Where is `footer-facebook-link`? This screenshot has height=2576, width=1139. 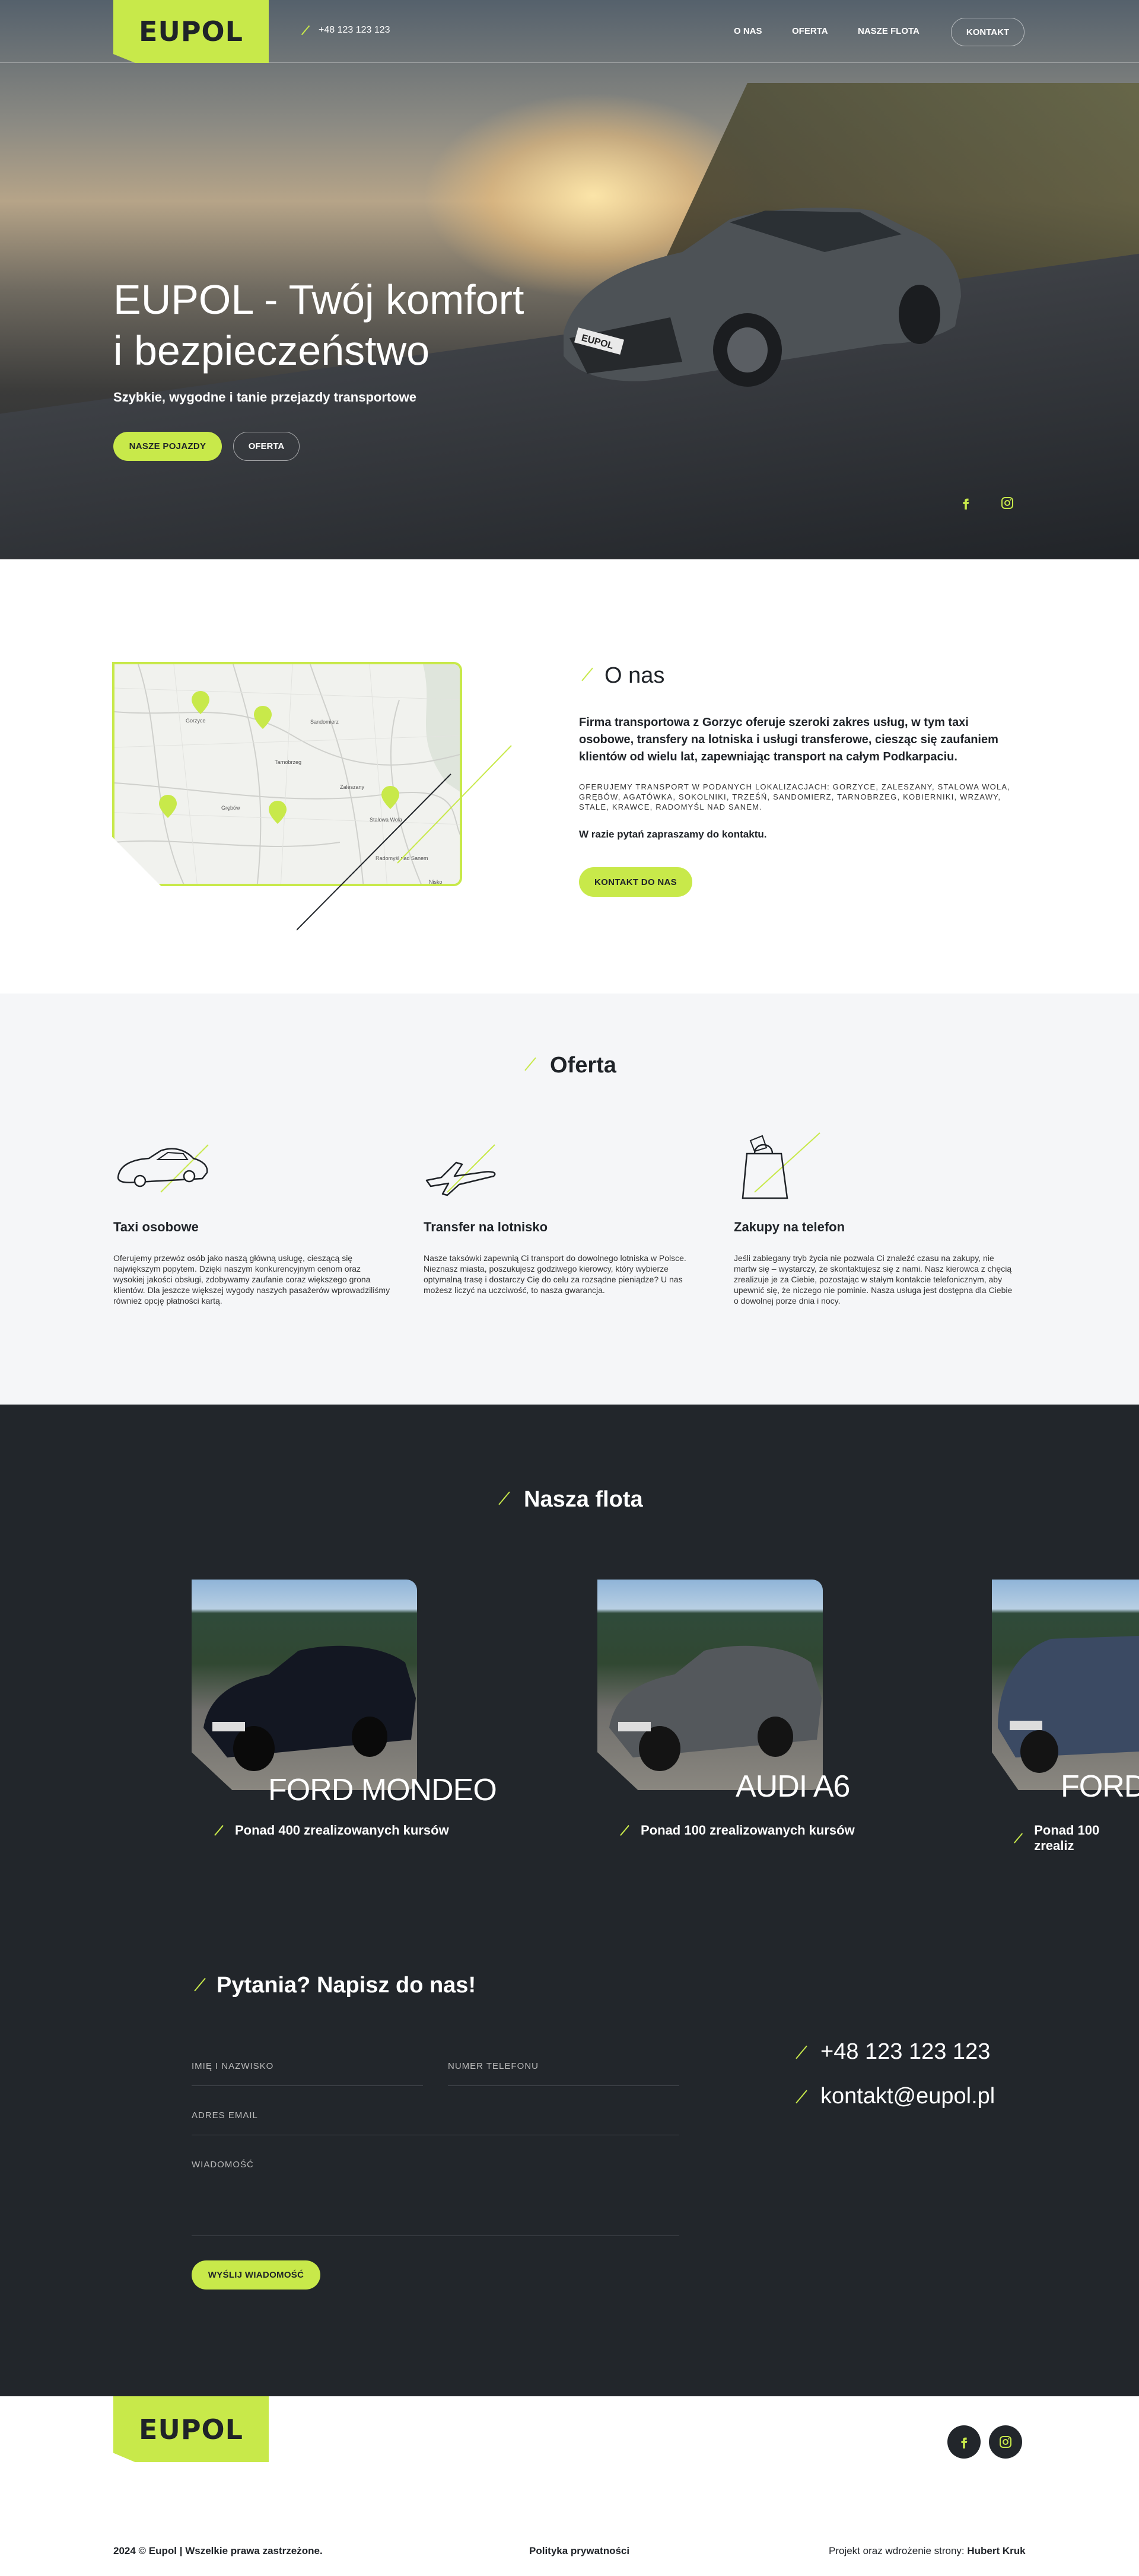
footer-facebook-link is located at coordinates (964, 2442).